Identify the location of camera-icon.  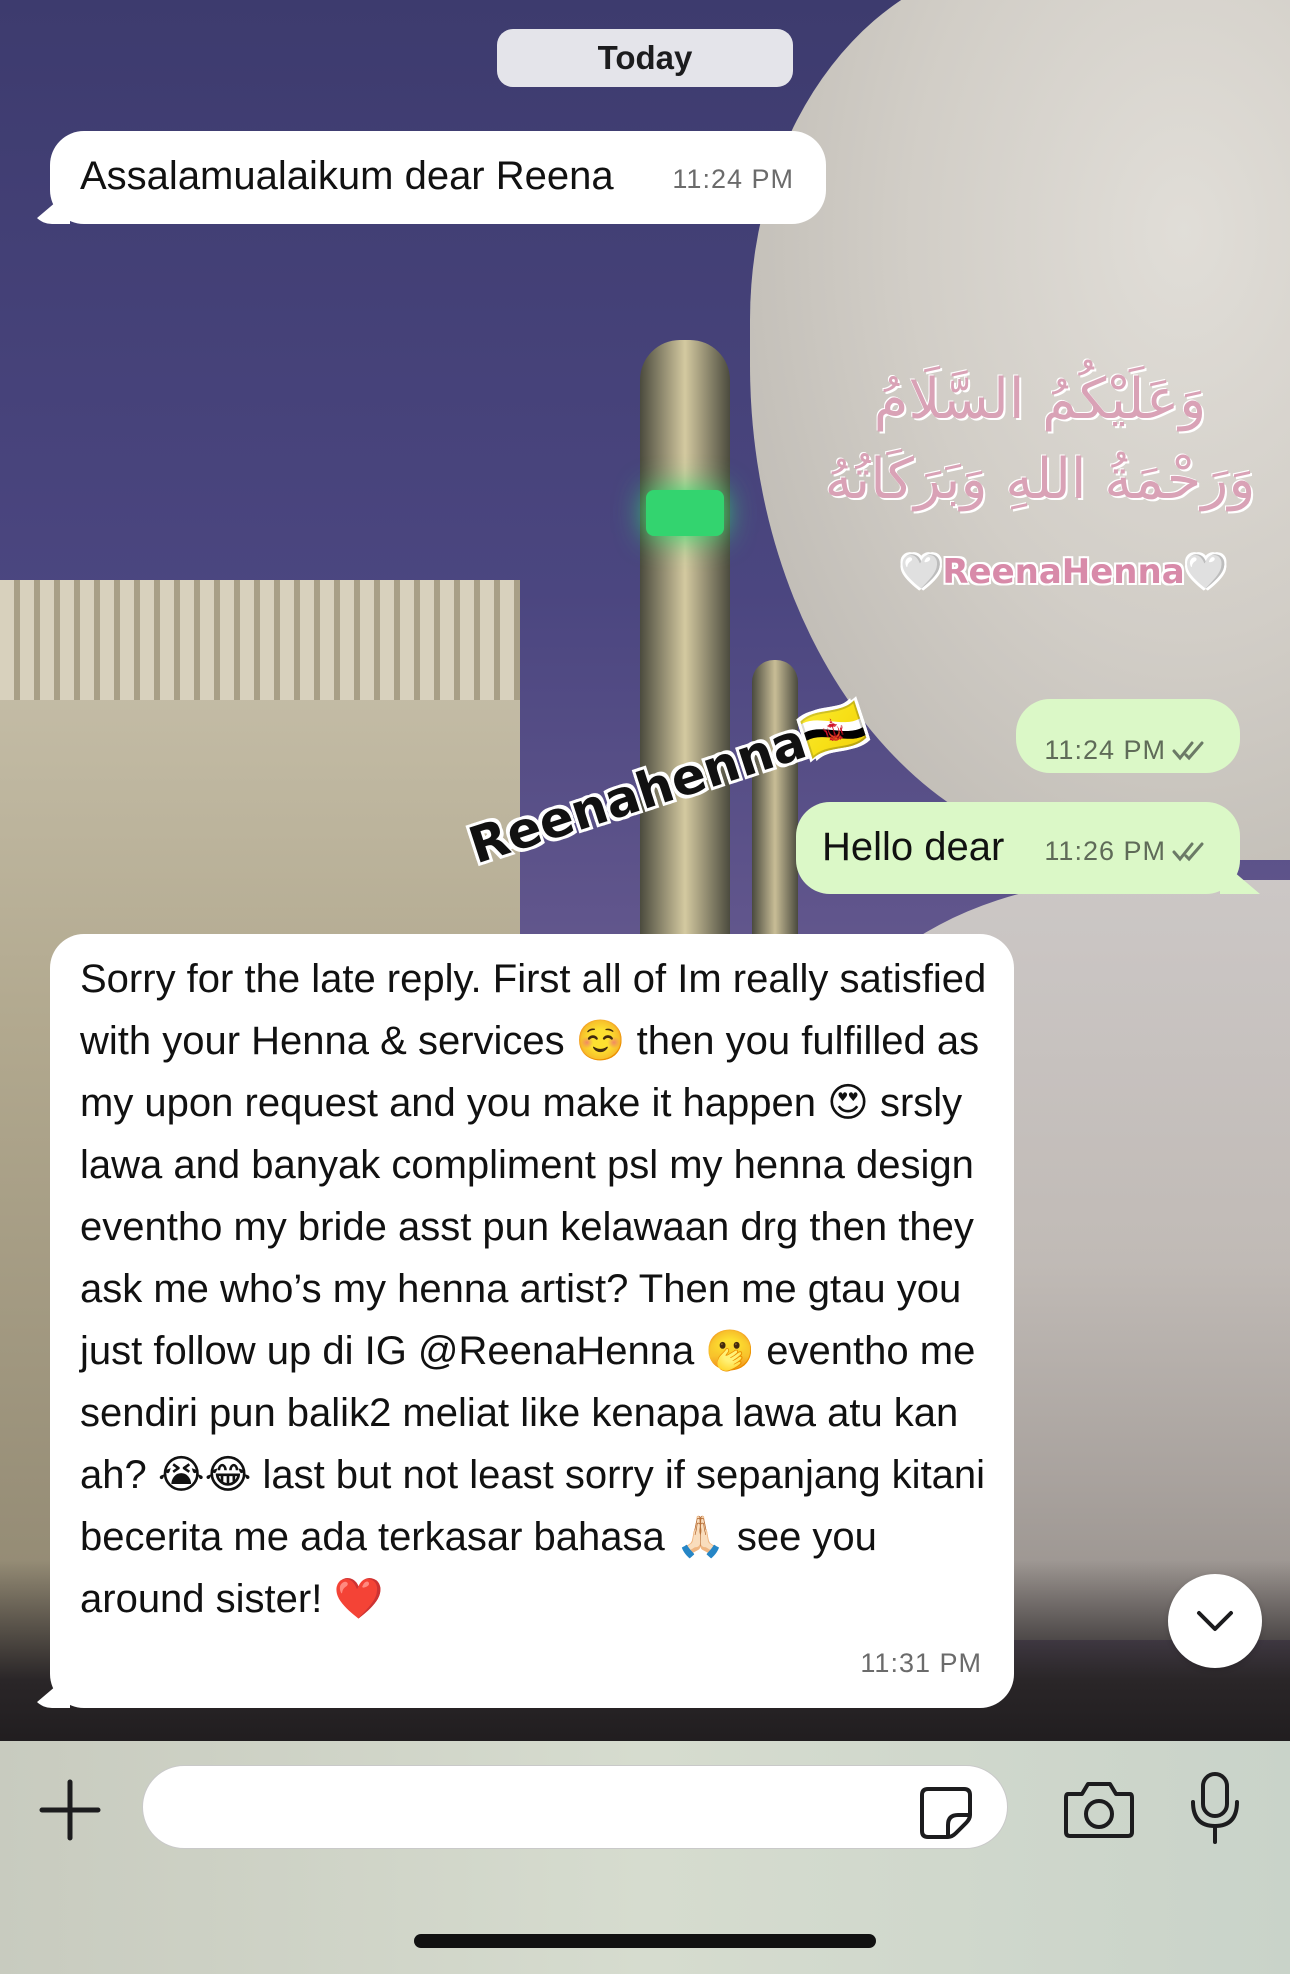
(1099, 1809).